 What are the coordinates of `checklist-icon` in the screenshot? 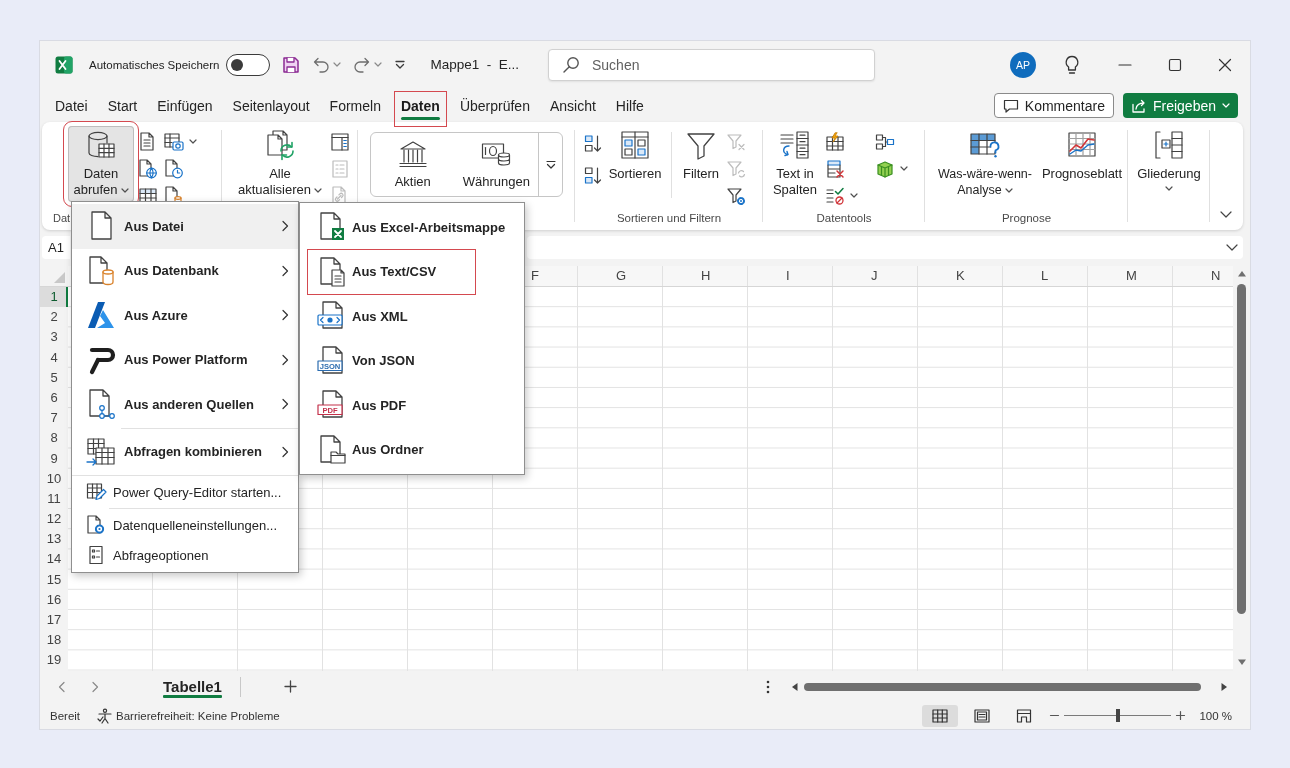 It's located at (835, 195).